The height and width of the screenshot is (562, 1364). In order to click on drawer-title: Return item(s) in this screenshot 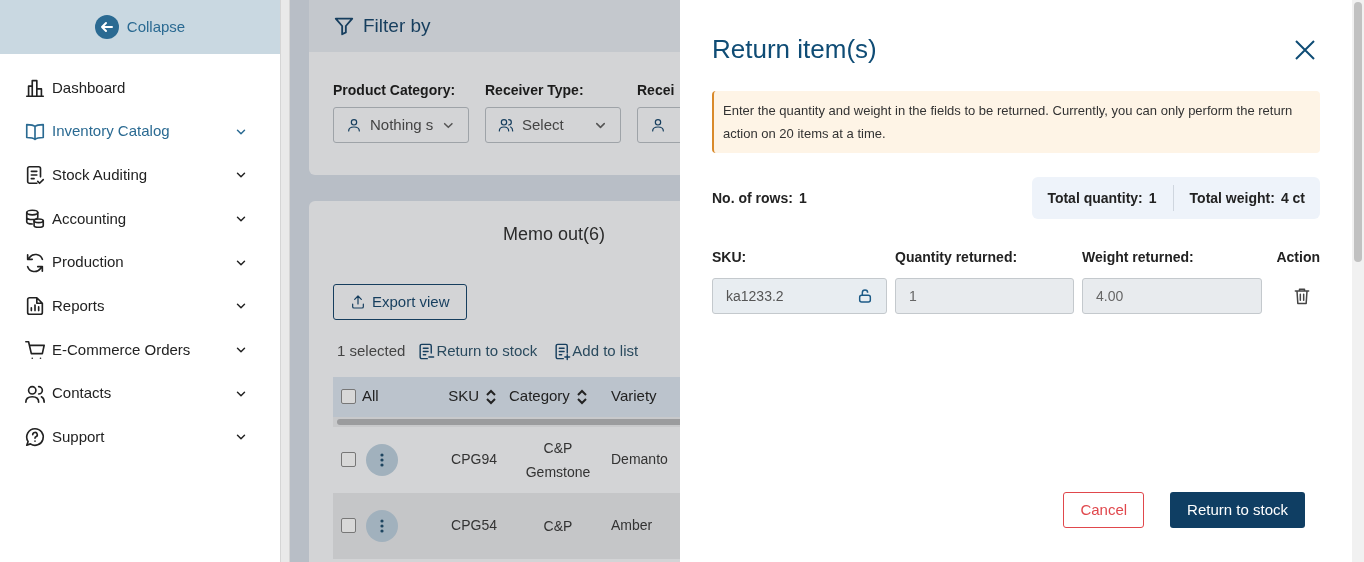, I will do `click(794, 49)`.